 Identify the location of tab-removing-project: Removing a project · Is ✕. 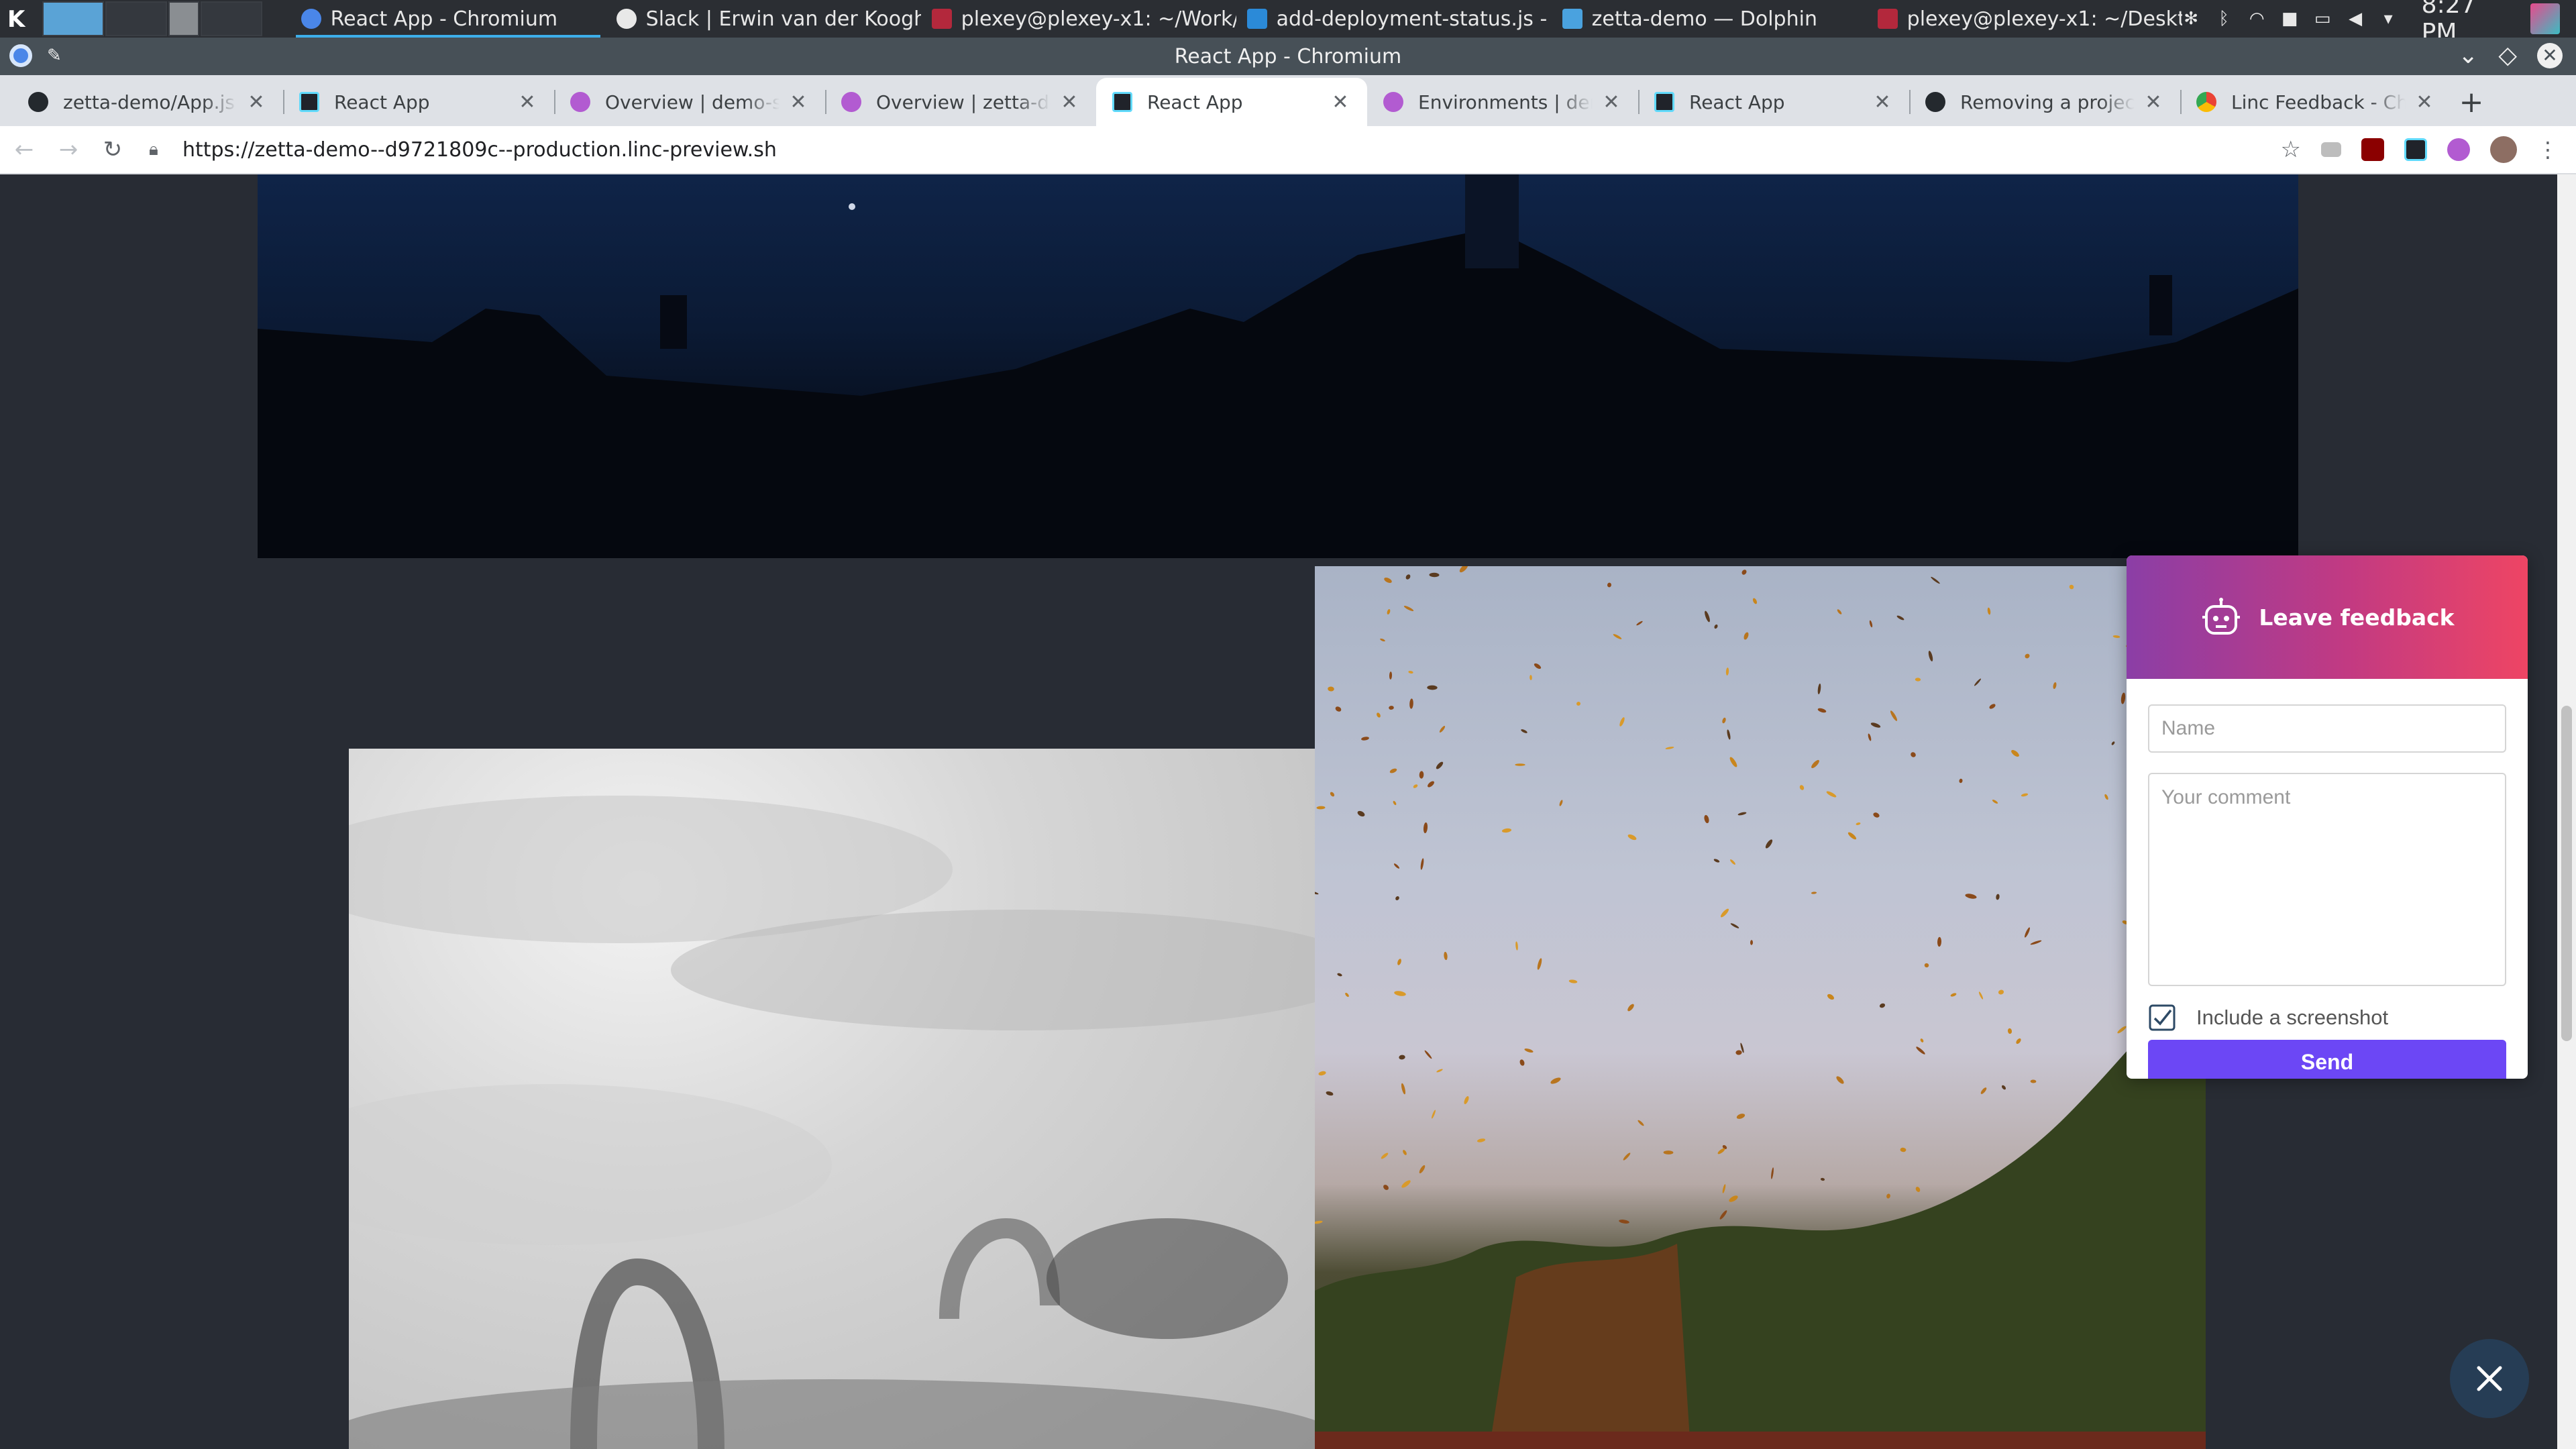
(2044, 102).